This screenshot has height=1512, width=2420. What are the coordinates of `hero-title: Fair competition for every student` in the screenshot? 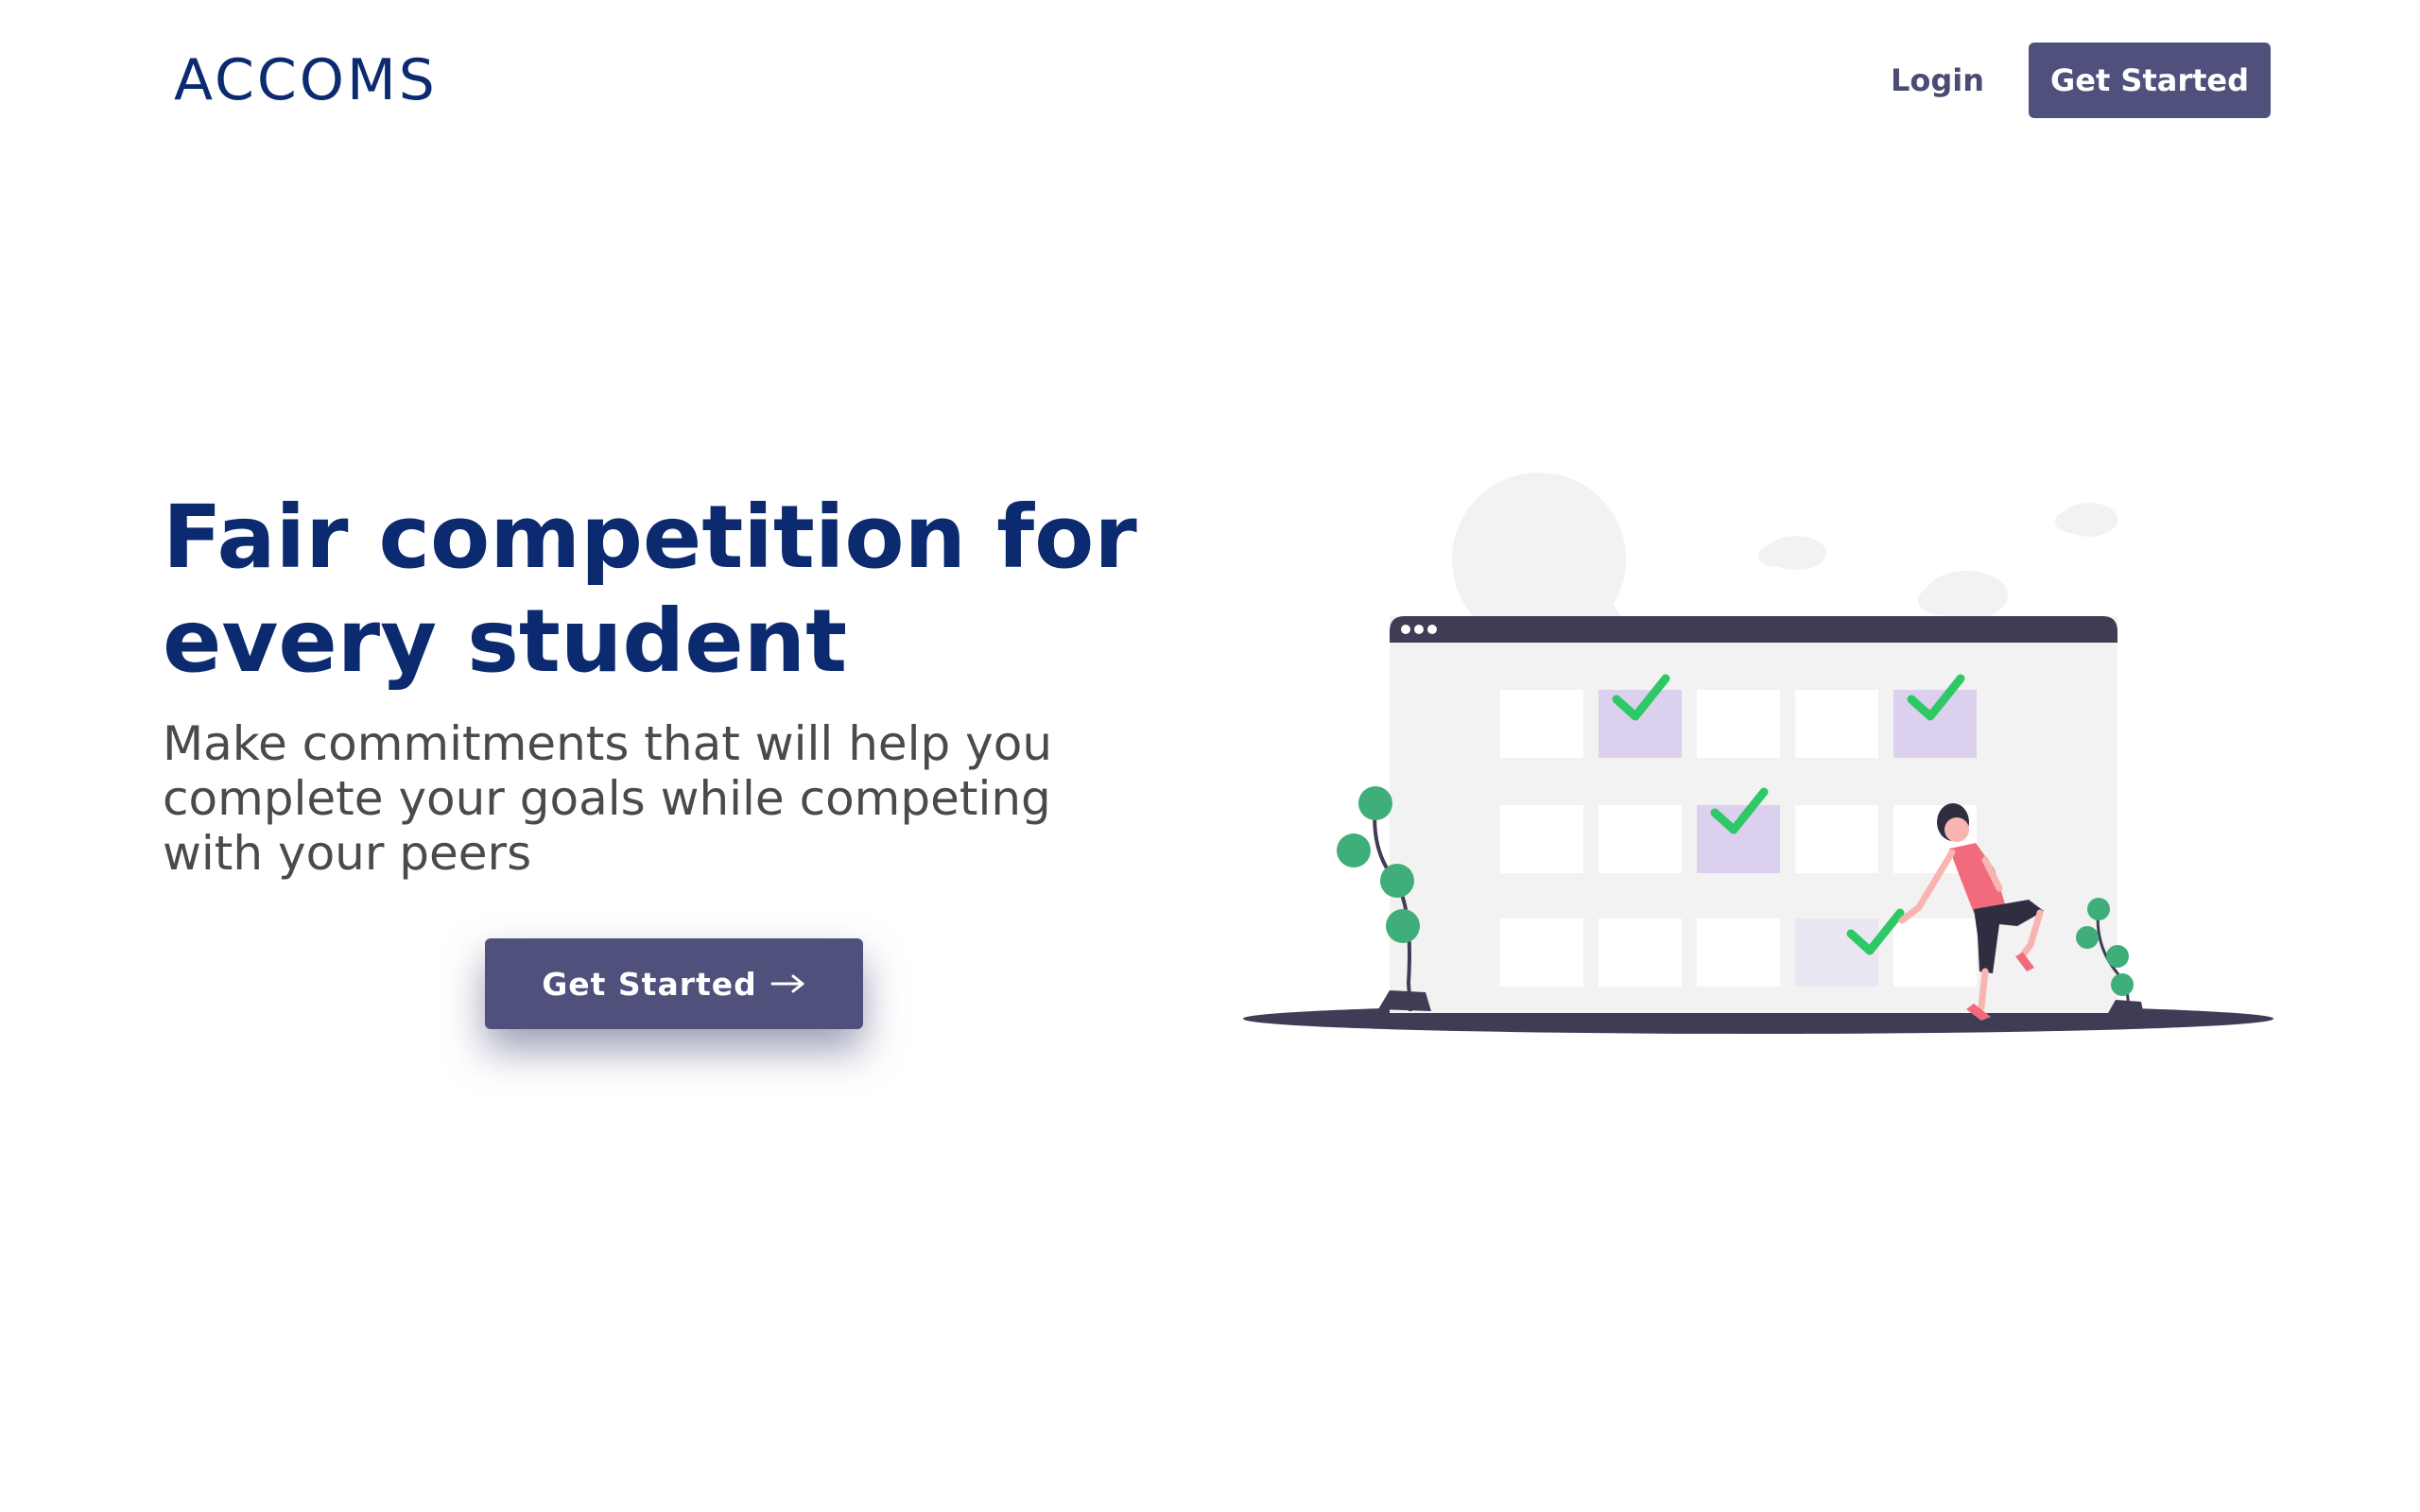 It's located at (650, 589).